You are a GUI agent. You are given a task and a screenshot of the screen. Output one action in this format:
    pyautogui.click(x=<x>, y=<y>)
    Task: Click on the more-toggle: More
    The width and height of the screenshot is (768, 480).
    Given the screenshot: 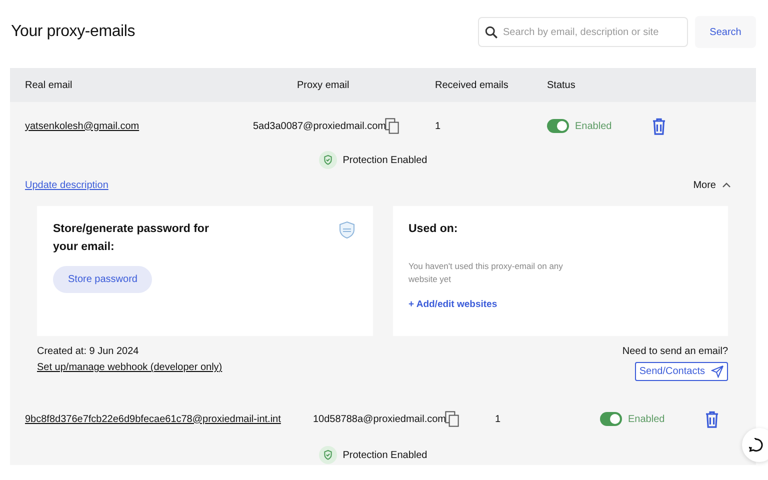 What is the action you would take?
    pyautogui.click(x=712, y=185)
    